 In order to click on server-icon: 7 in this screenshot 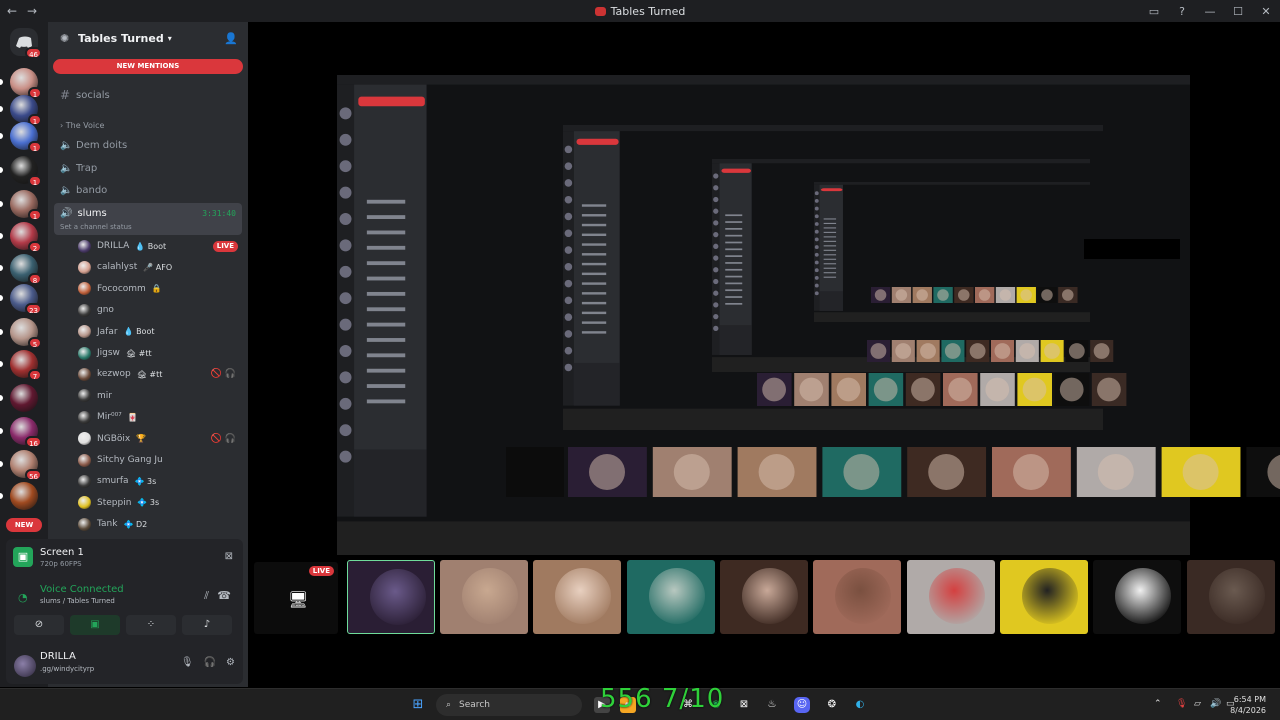, I will do `click(26, 365)`.